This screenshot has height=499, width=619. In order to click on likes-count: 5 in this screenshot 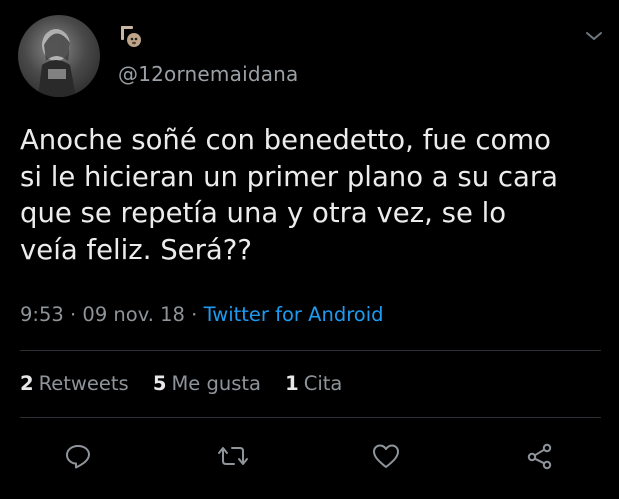, I will do `click(159, 383)`.